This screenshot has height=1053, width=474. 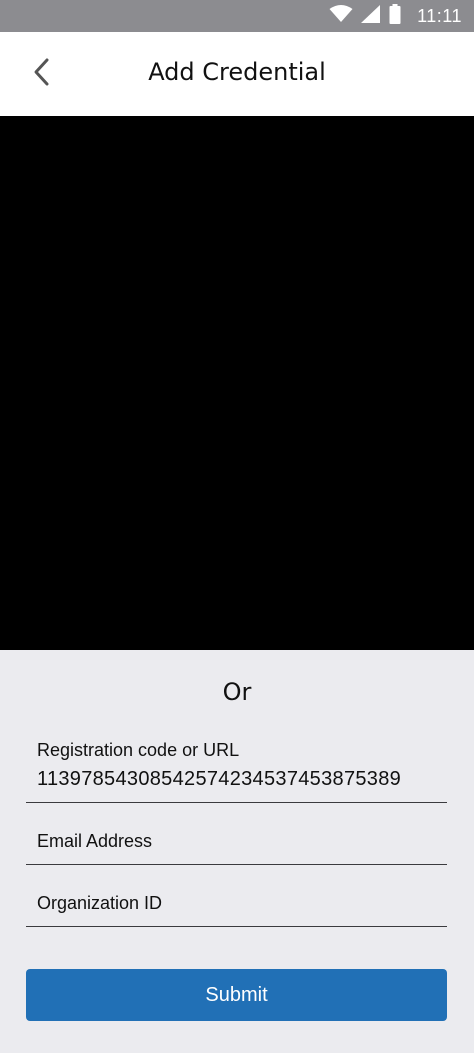 I want to click on app-bar: Add Credential, so click(x=237, y=74).